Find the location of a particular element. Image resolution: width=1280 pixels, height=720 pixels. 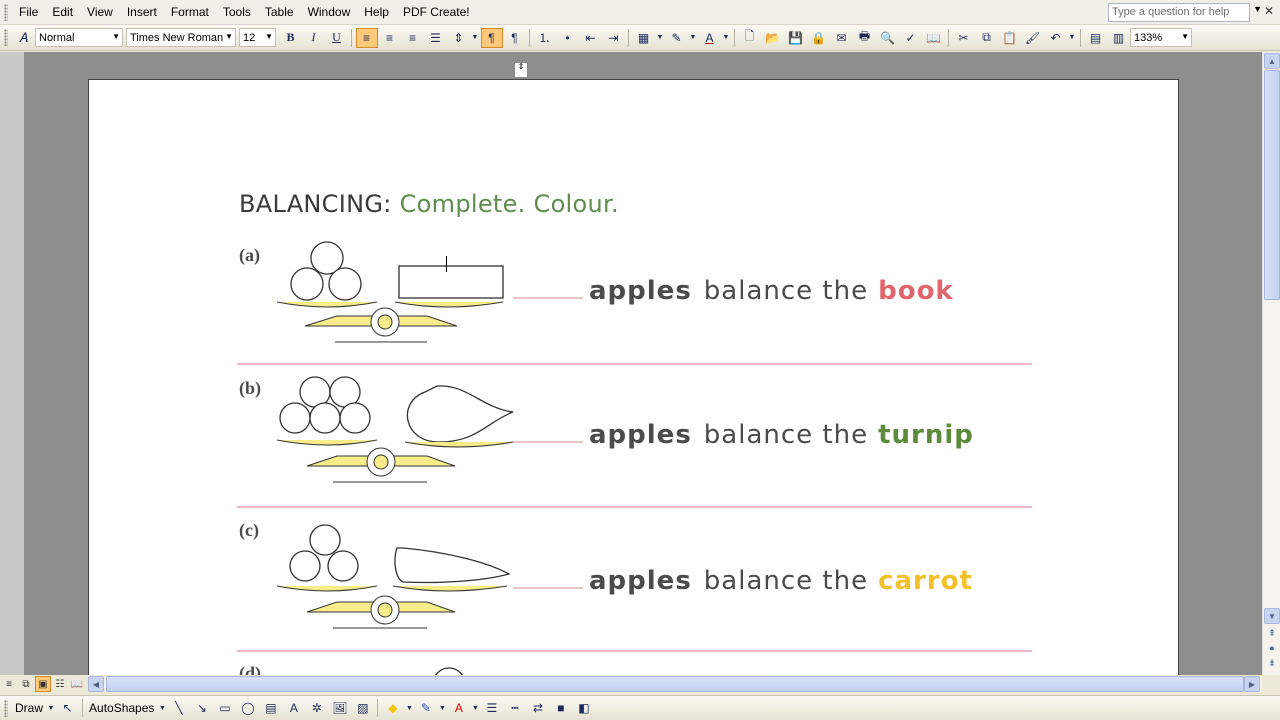

web-view-icon: ⧉ is located at coordinates (26, 684).